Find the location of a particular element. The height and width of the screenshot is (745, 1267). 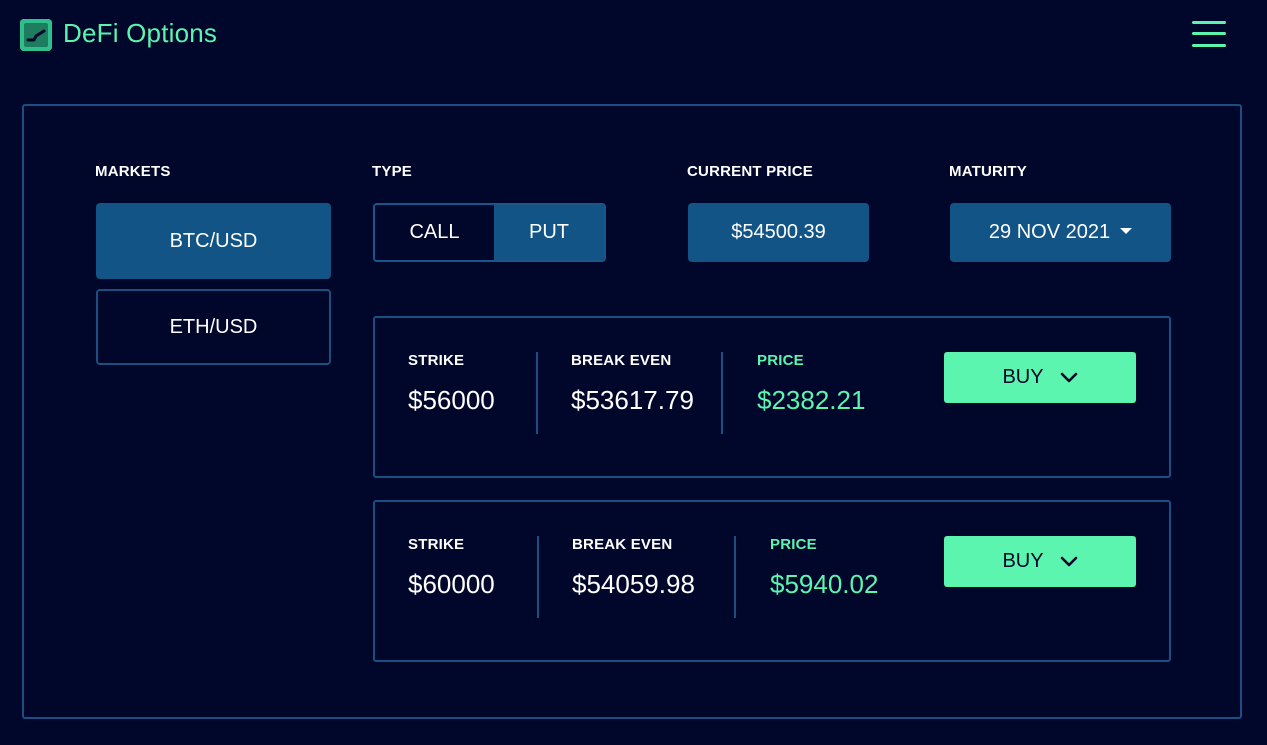

market-btc-usd-button: BTC/USD is located at coordinates (213, 241).